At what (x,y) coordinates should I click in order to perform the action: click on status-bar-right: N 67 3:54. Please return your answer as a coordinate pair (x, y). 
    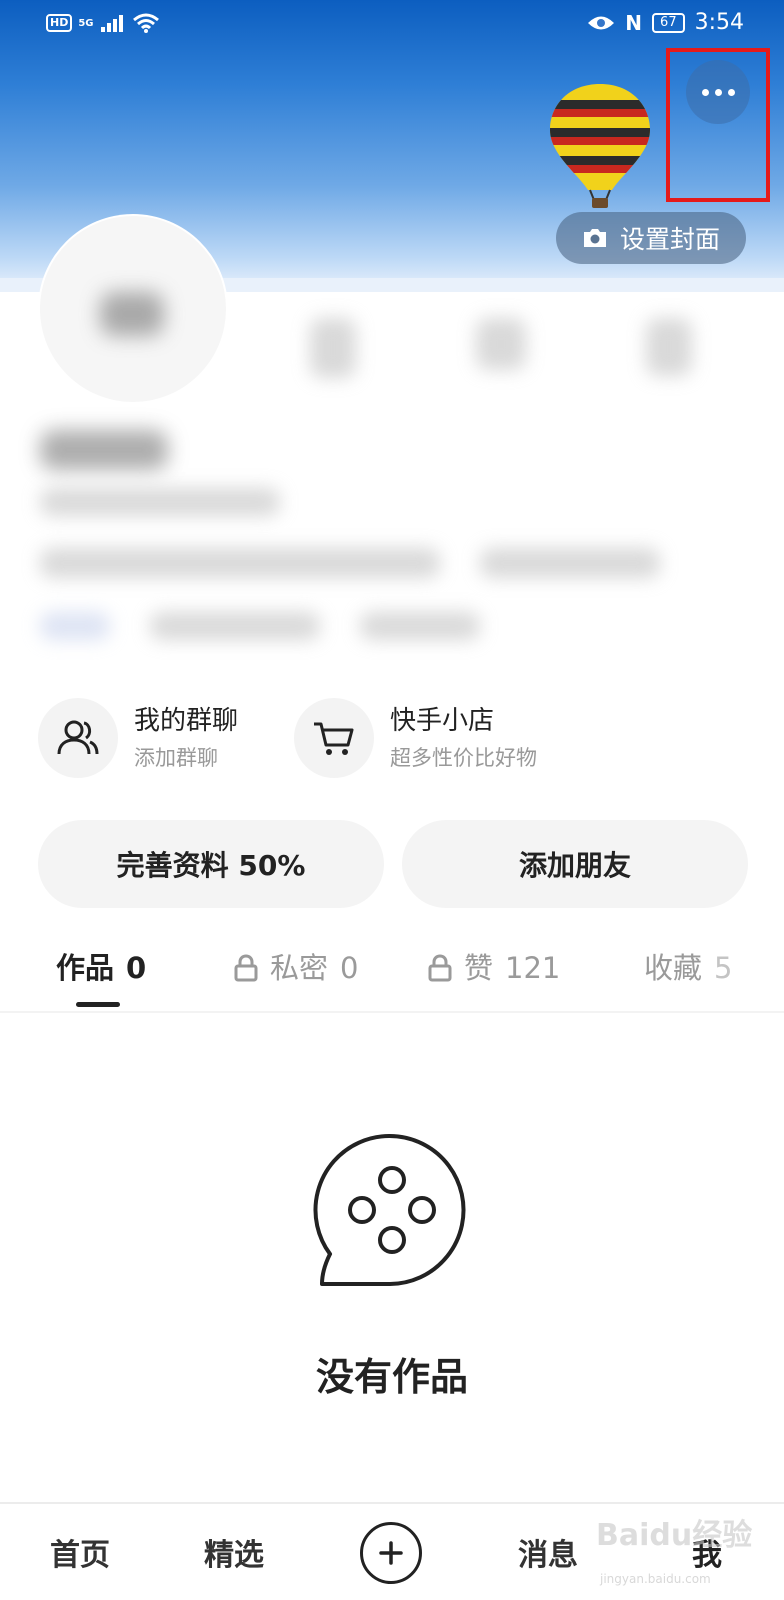
    Looking at the image, I should click on (665, 22).